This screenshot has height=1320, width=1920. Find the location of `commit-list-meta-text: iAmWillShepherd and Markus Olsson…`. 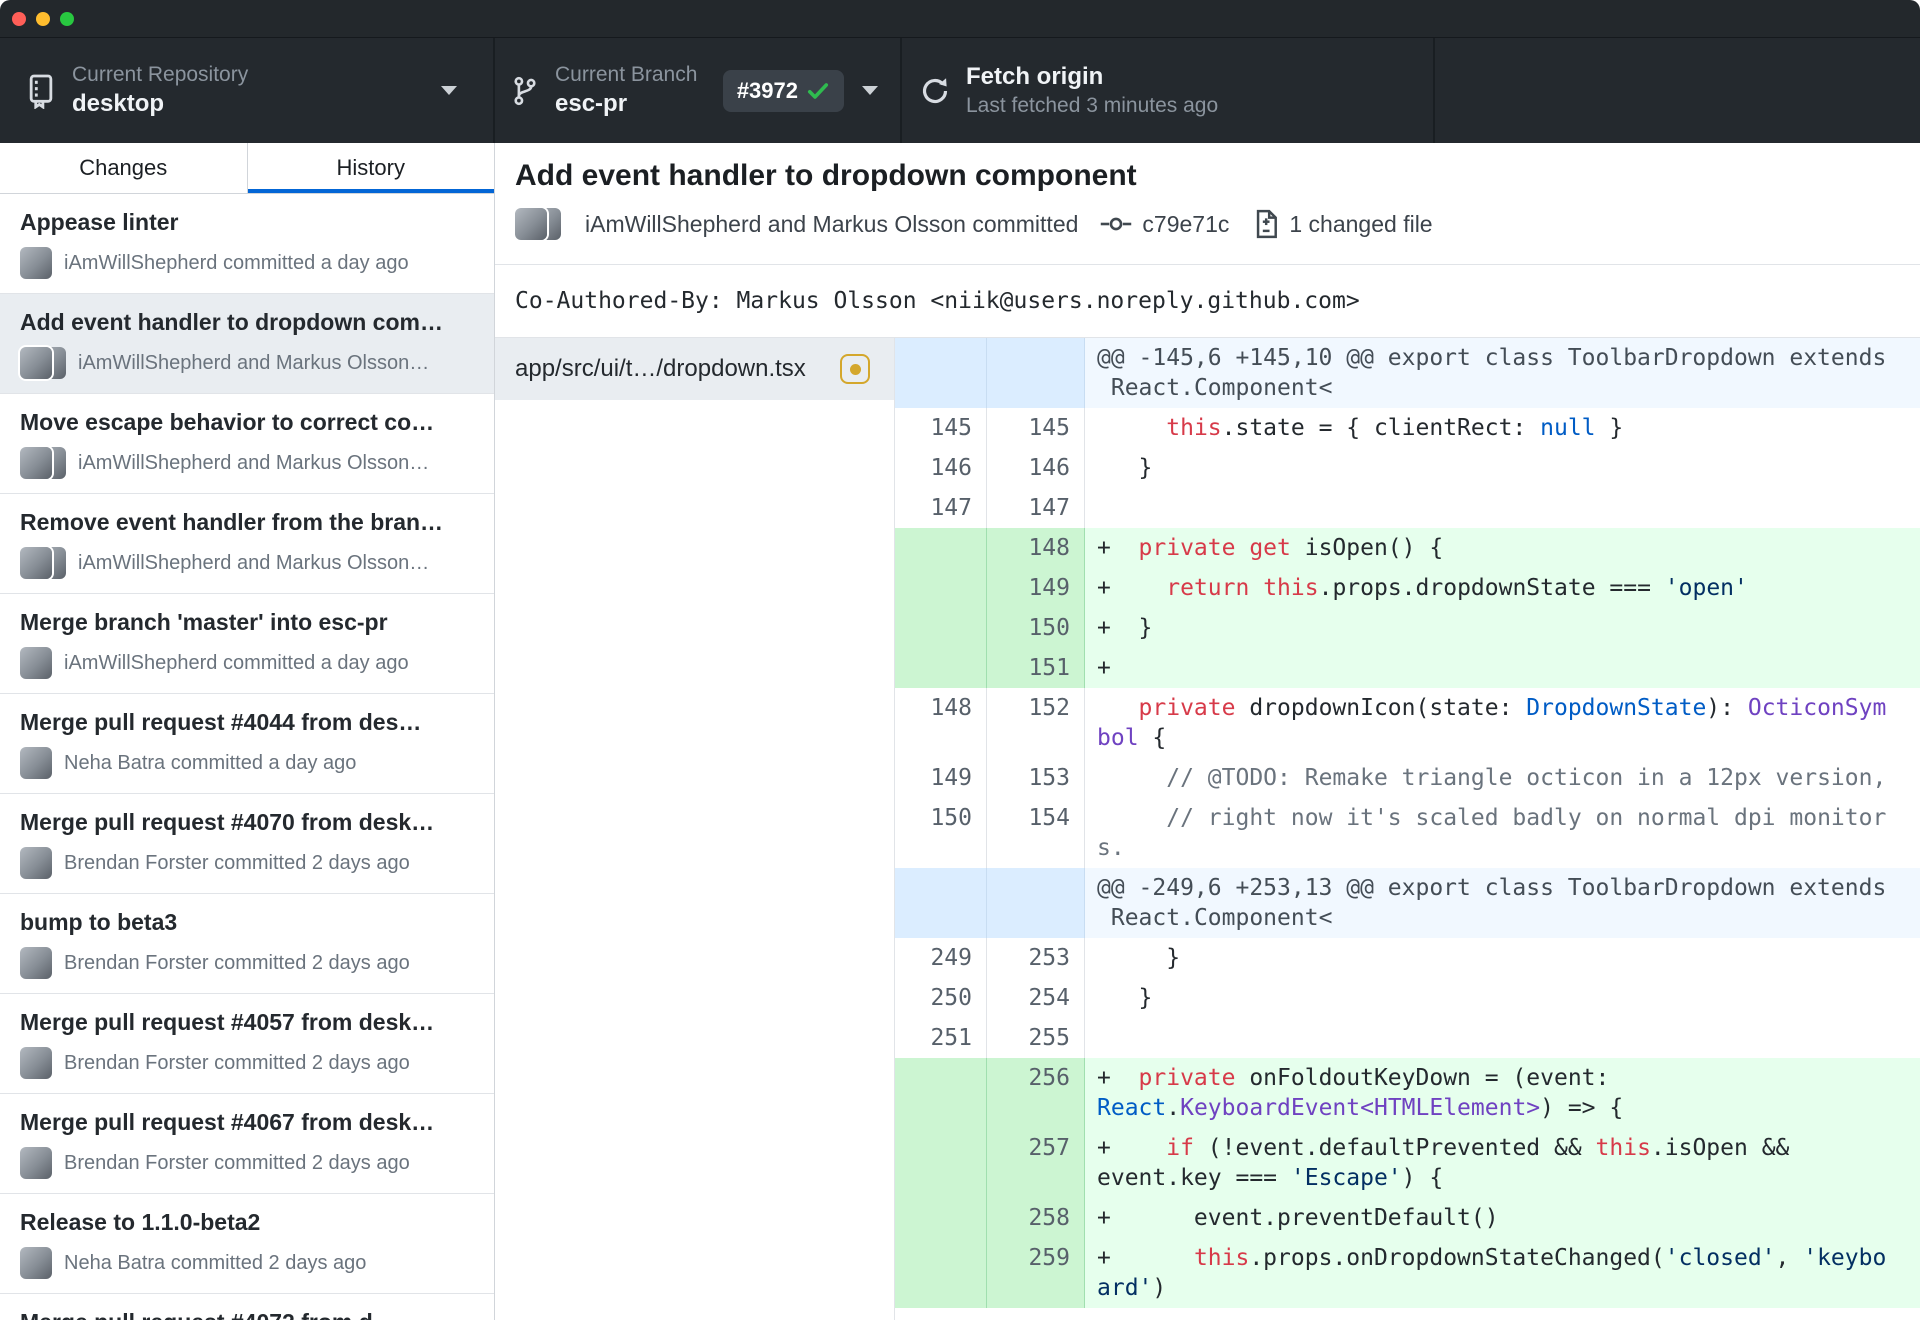

commit-list-meta-text: iAmWillShepherd and Markus Olsson… is located at coordinates (254, 362).